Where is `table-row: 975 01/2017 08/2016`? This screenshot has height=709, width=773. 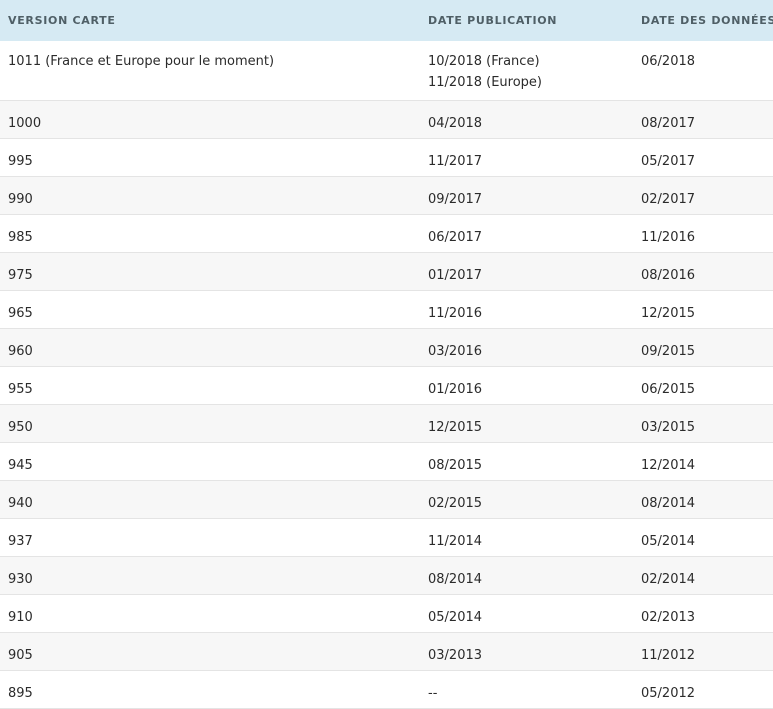
table-row: 975 01/2017 08/2016 is located at coordinates (386, 272).